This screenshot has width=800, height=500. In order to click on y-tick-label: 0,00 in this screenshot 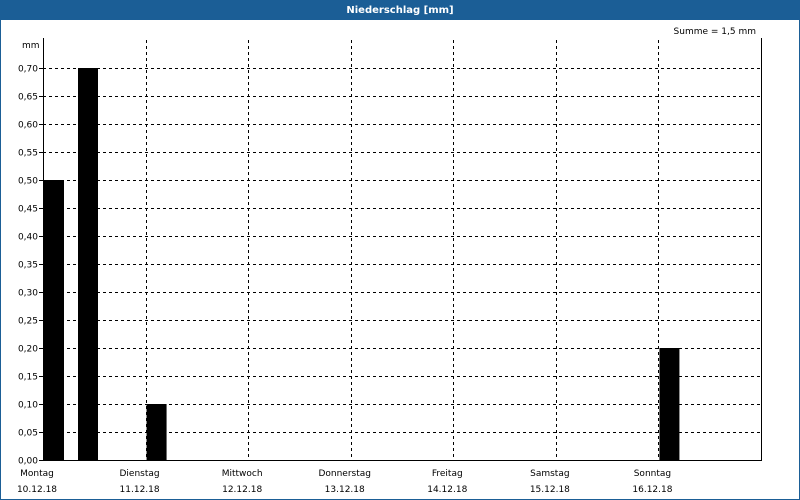, I will do `click(28, 462)`.